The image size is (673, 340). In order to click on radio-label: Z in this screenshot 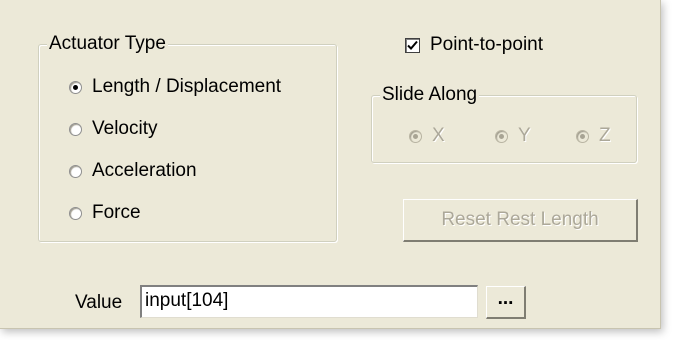, I will do `click(605, 135)`.